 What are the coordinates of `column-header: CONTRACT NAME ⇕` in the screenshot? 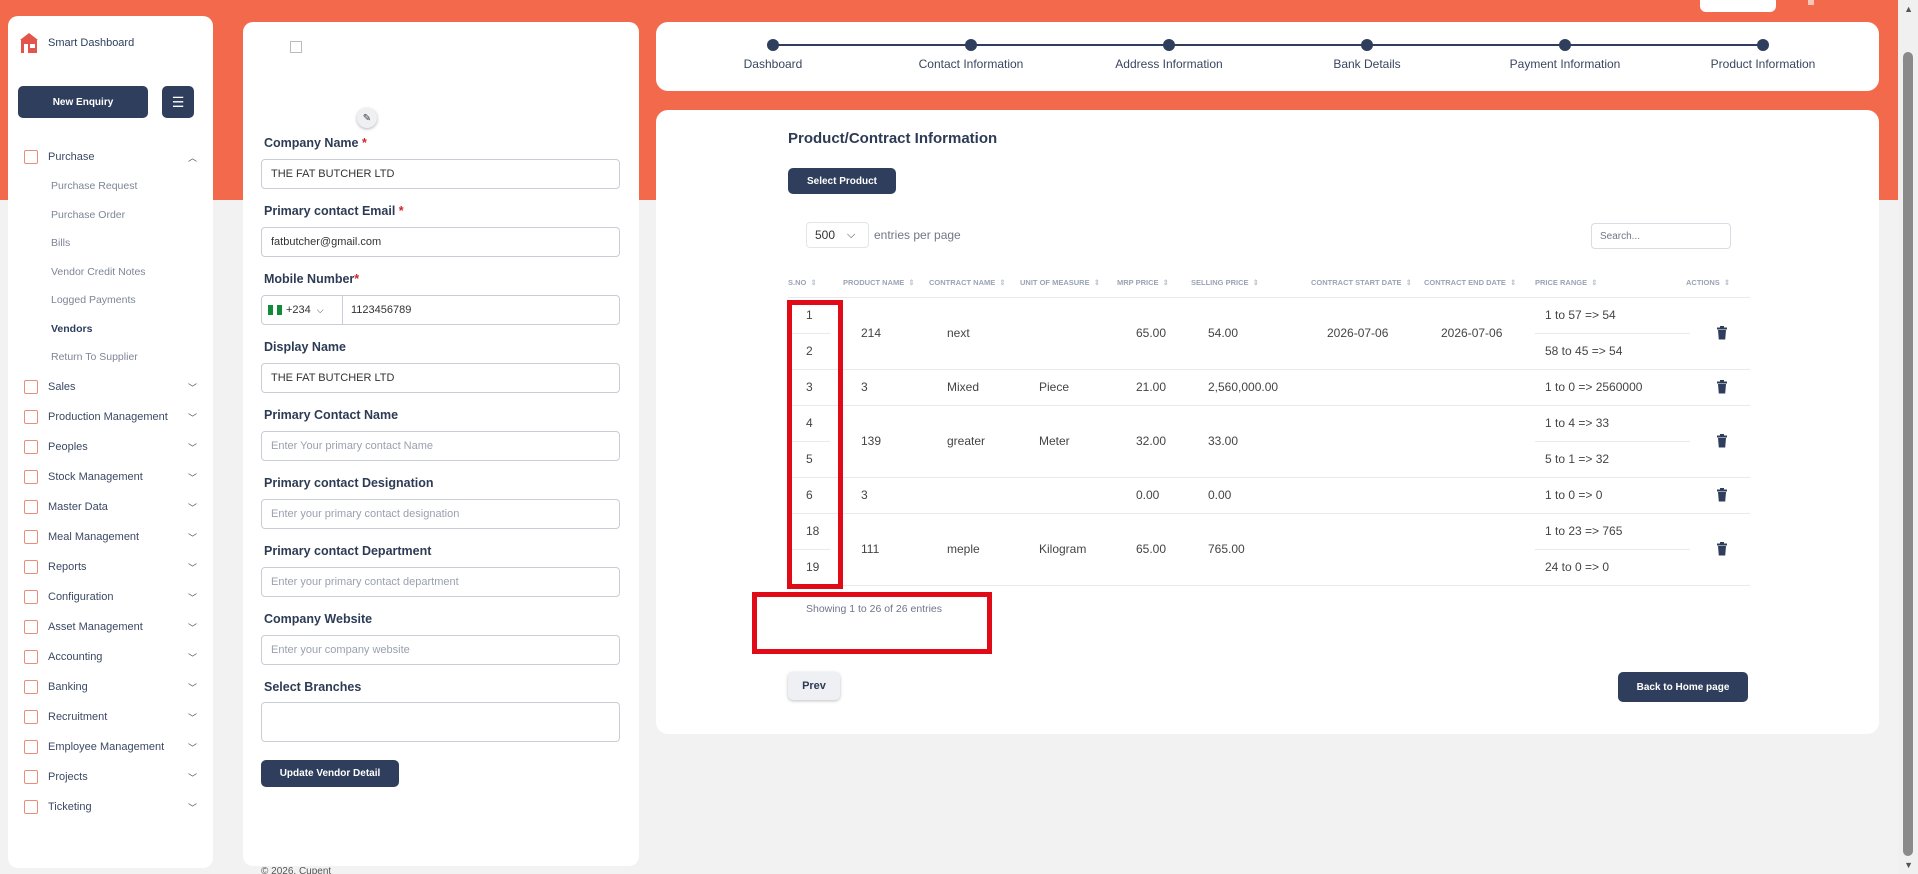 It's located at (967, 282).